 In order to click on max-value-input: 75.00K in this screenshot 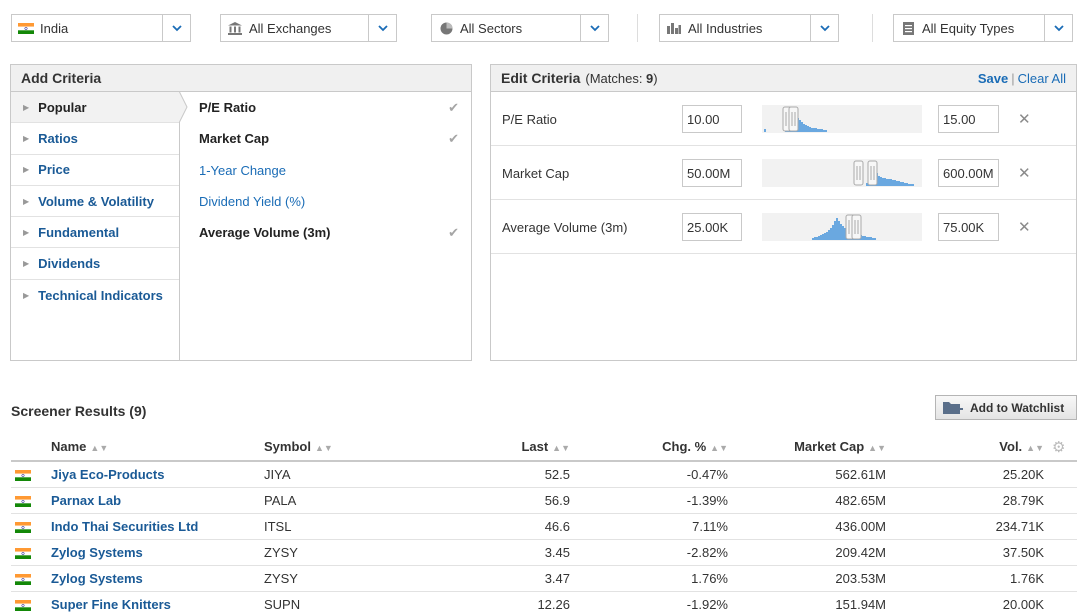, I will do `click(968, 227)`.